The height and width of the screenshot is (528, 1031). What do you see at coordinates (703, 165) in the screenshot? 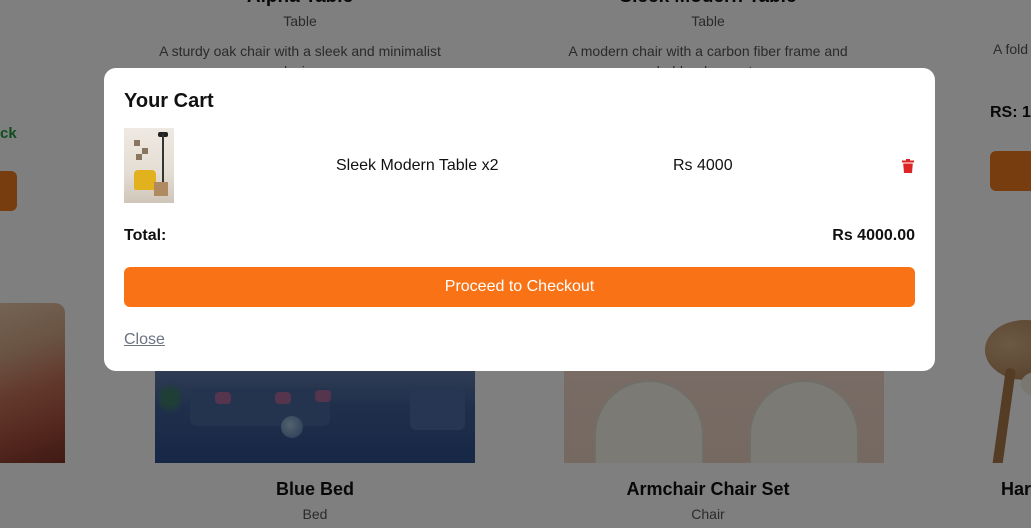
I see `cart-item-price: Rs 4000` at bounding box center [703, 165].